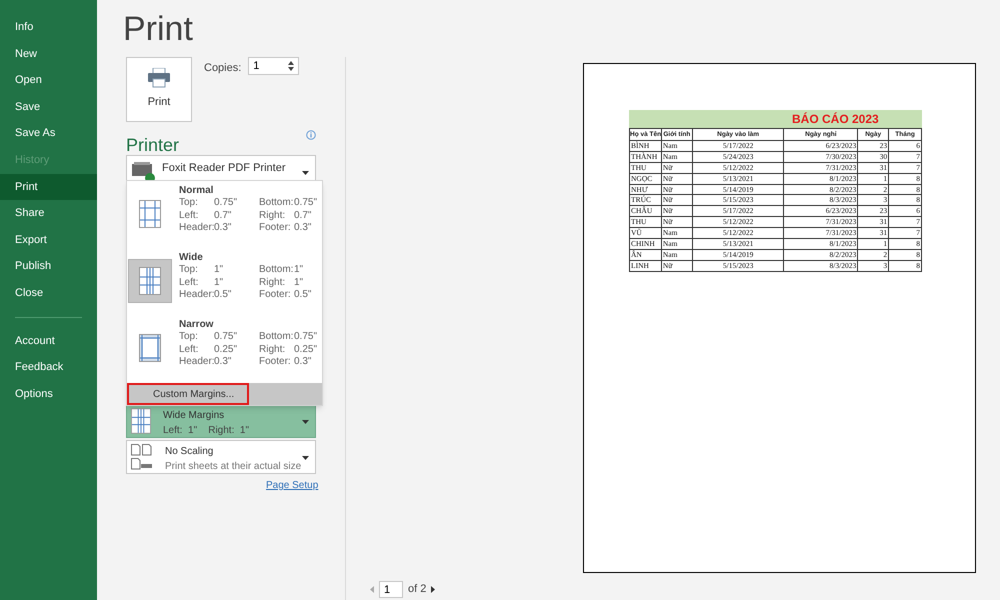 The width and height of the screenshot is (1000, 600). I want to click on margin-option: Narrow Top: 0.75" Bottom:0.75" Left: 0.25" Right: 0.25" Header:0.3" Footer: 0.3", so click(224, 348).